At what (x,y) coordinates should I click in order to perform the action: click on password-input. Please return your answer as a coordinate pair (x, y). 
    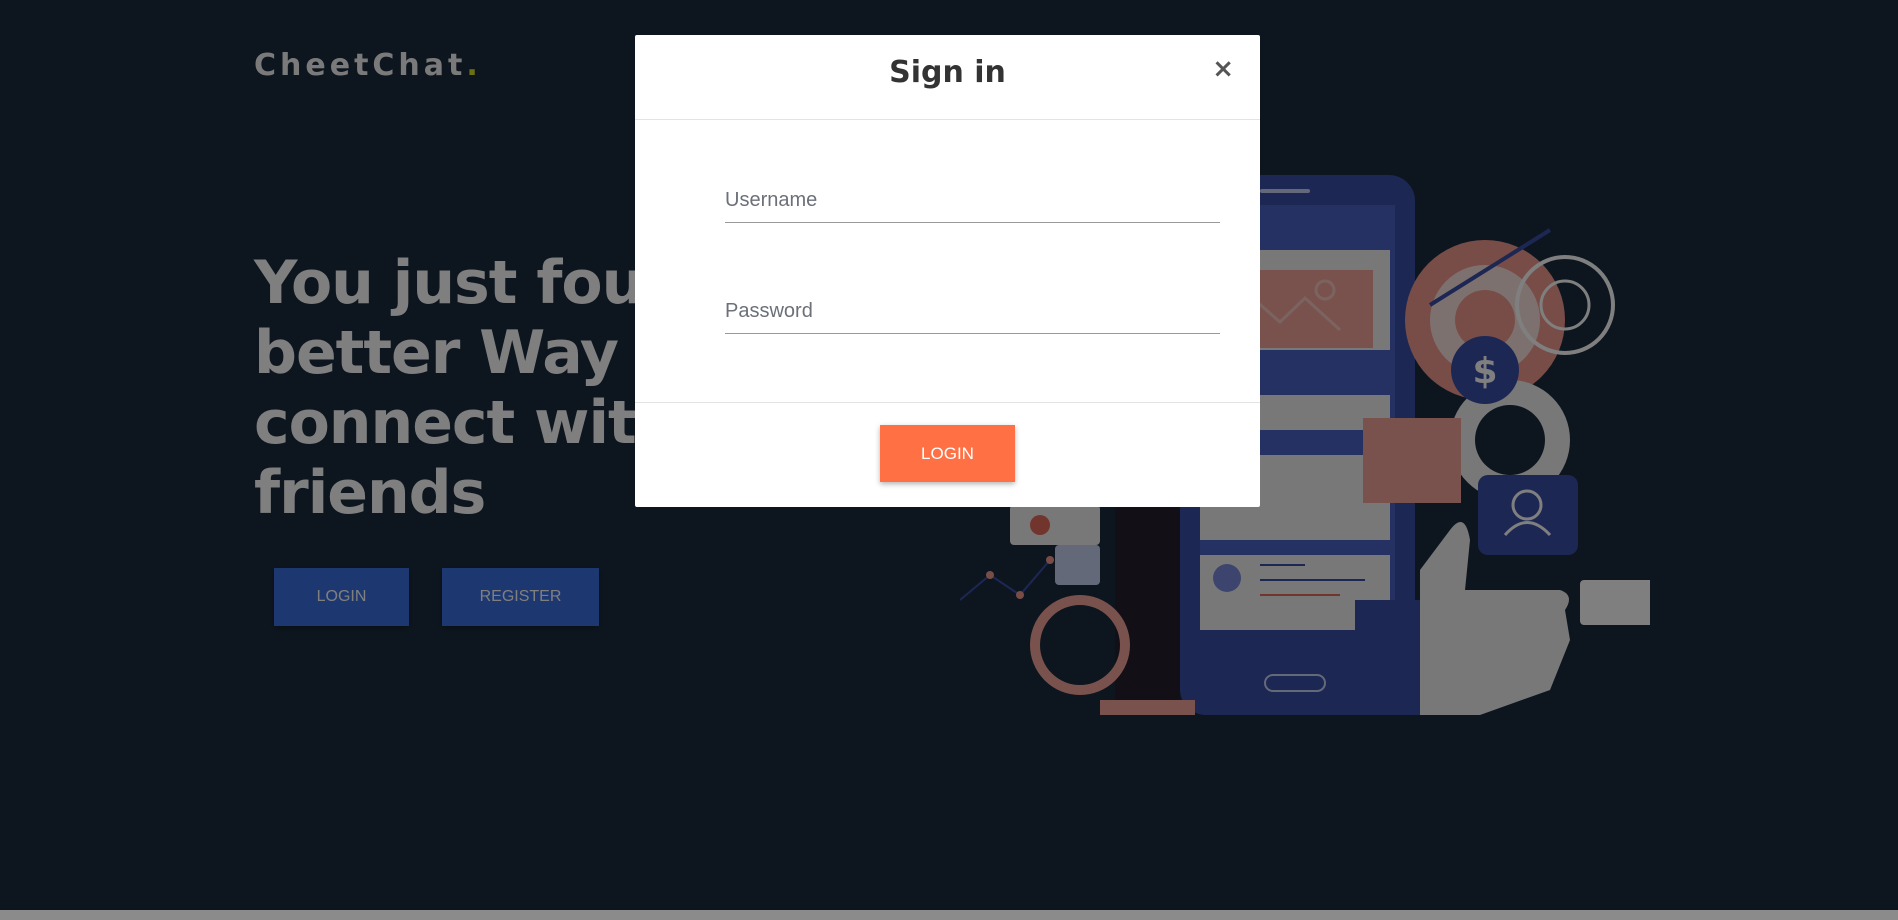
    Looking at the image, I should click on (972, 313).